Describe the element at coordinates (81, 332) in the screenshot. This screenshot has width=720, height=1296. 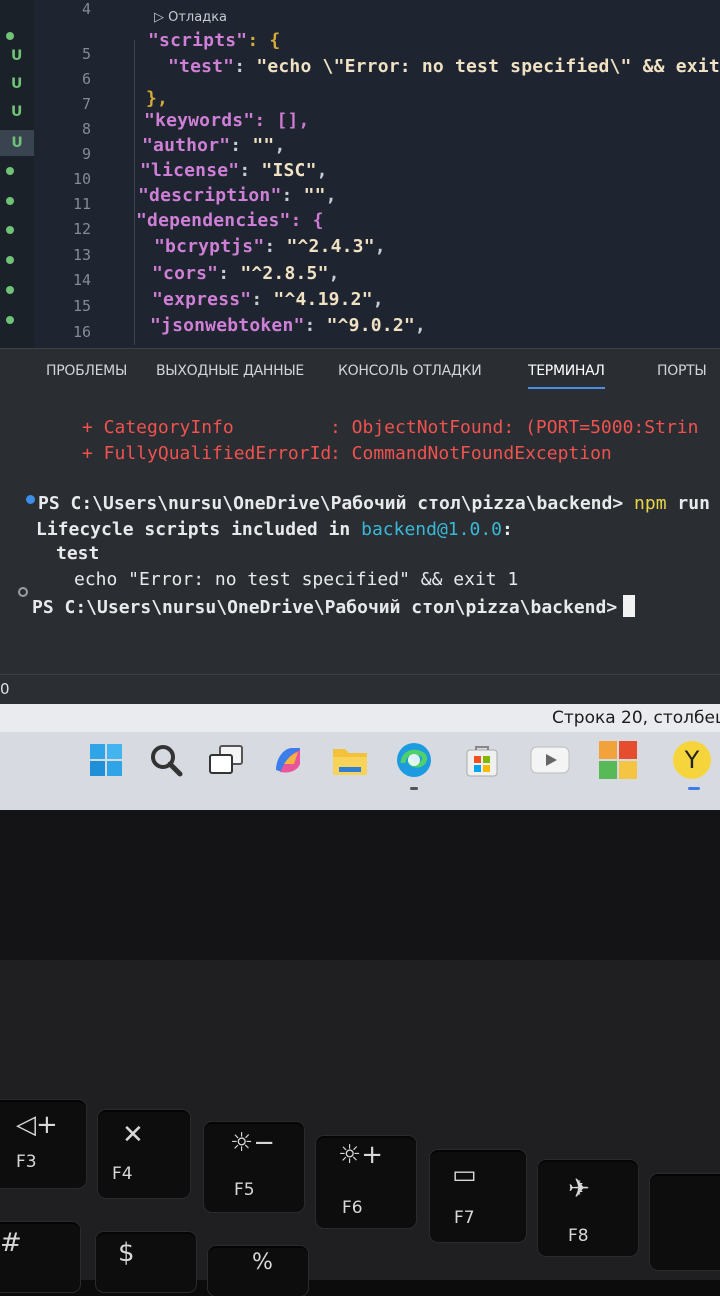
I see `line-number: 16` at that location.